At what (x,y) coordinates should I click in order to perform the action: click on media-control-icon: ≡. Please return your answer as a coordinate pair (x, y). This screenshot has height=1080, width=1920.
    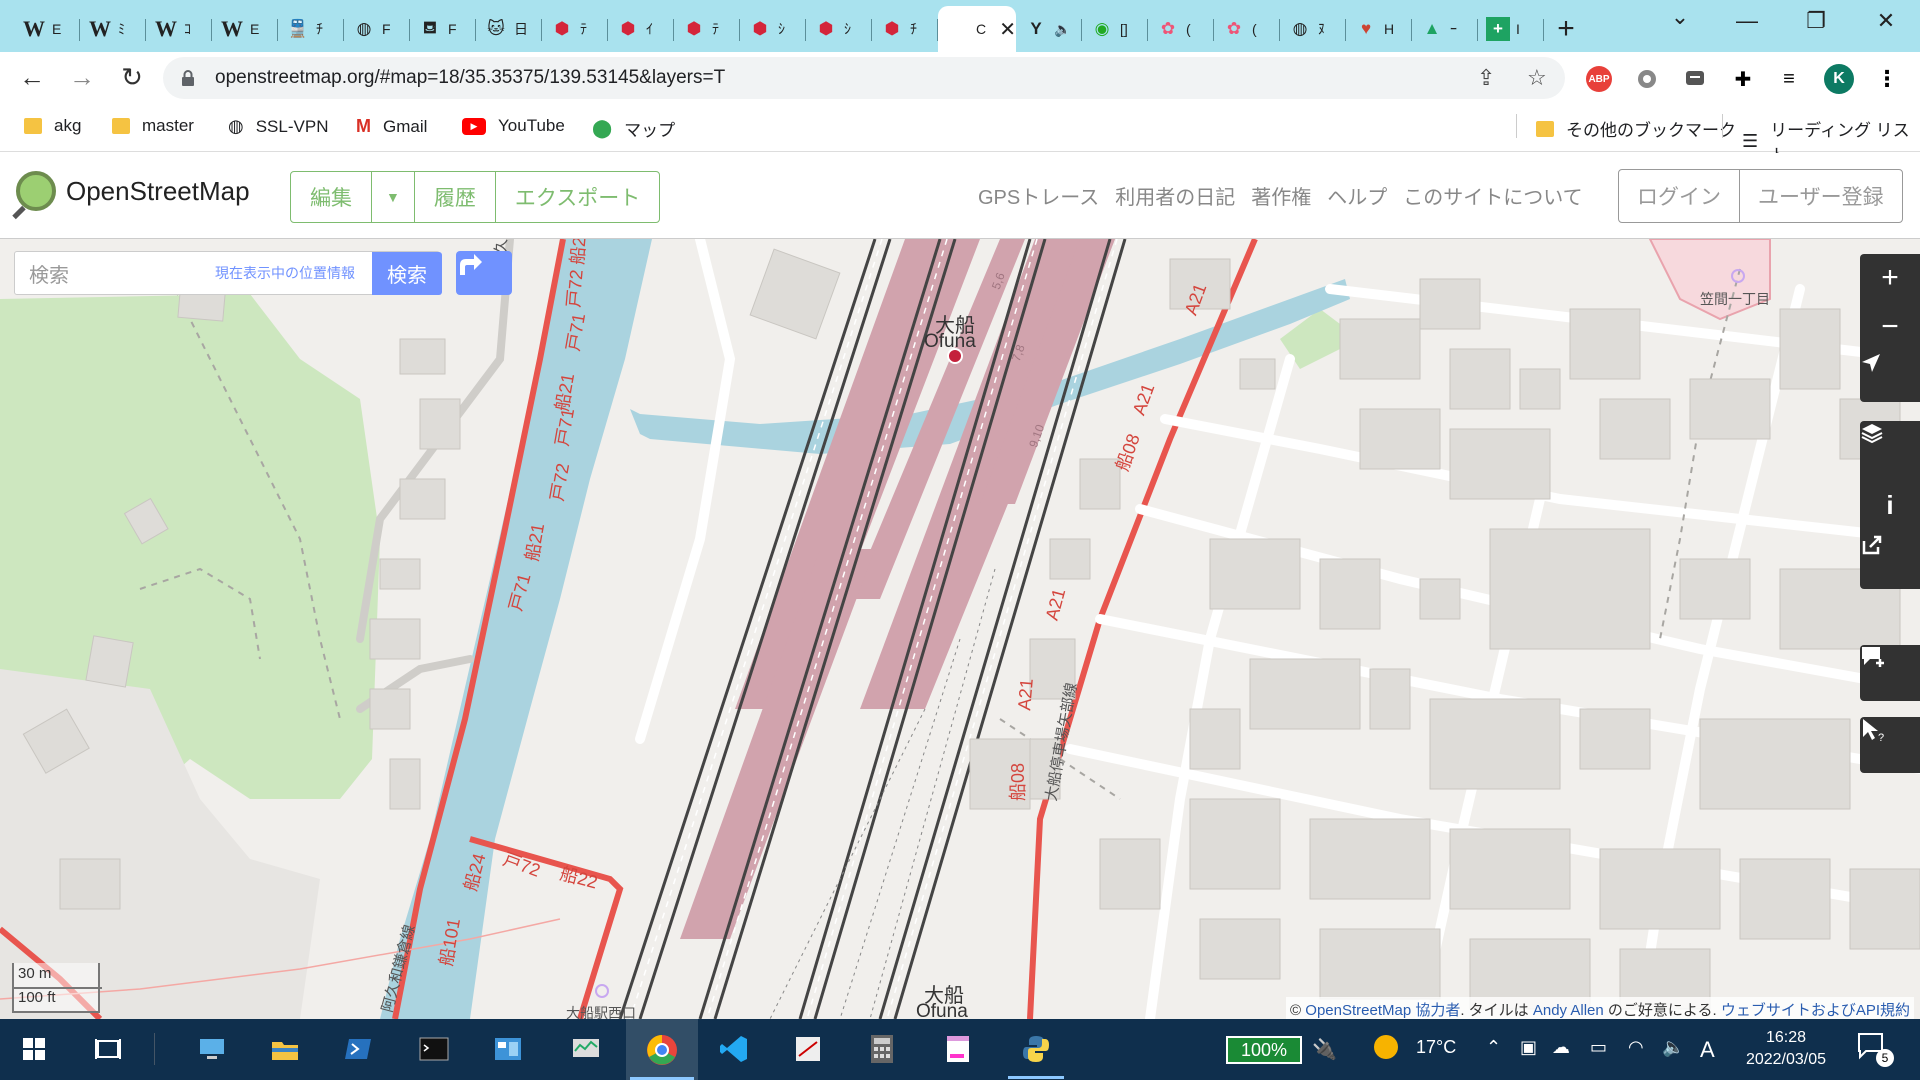
    Looking at the image, I should click on (1789, 79).